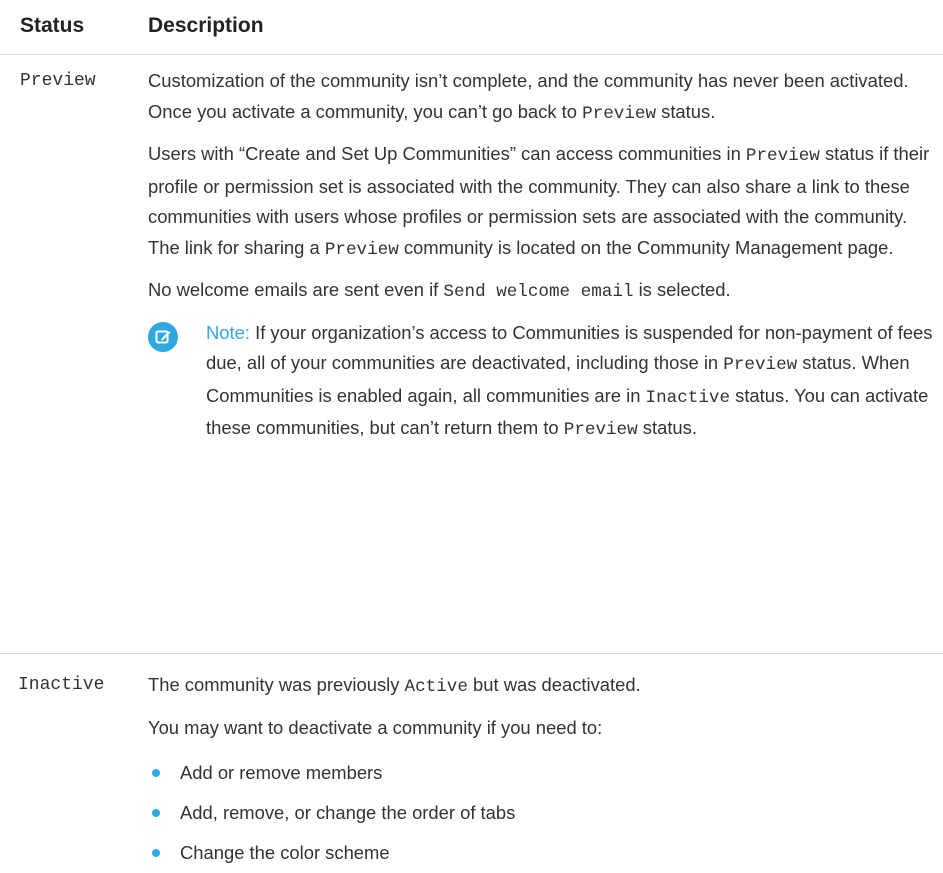 The height and width of the screenshot is (873, 943). What do you see at coordinates (296, 289) in the screenshot?
I see `text-run: No welcome emails are sent even if` at bounding box center [296, 289].